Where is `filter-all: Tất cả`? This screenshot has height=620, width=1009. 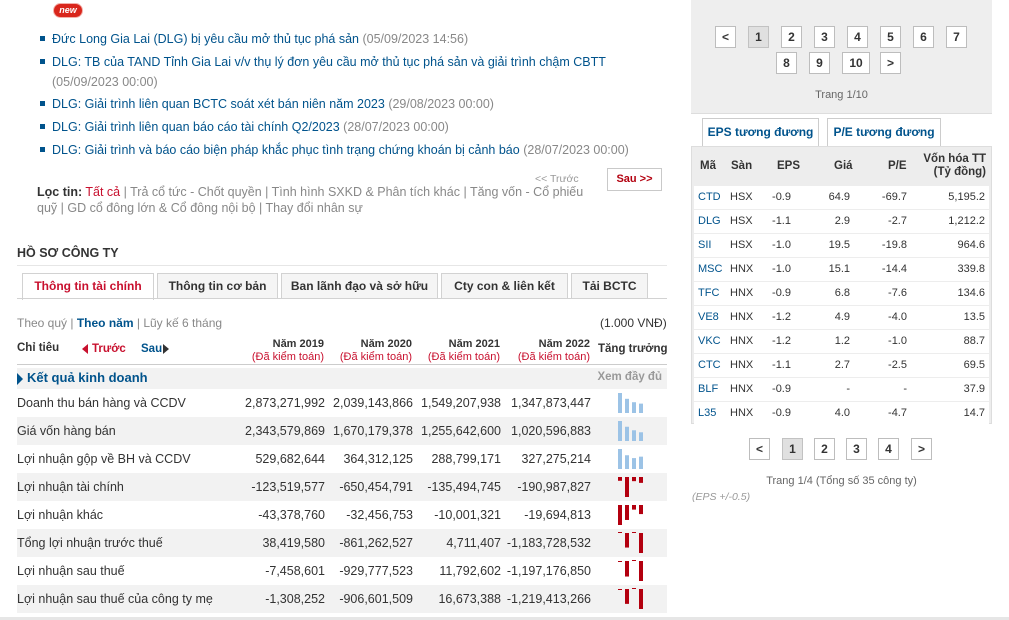 filter-all: Tất cả is located at coordinates (102, 192).